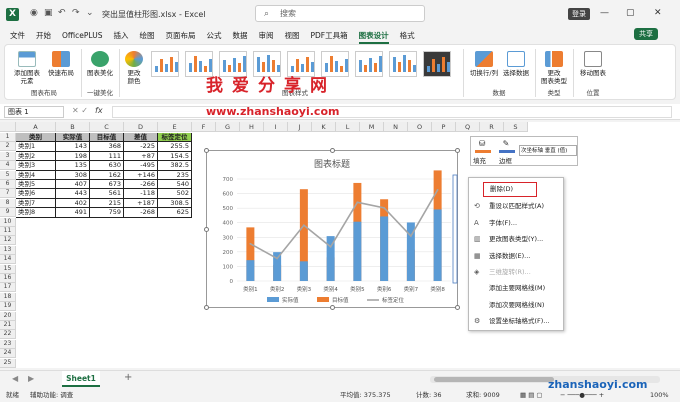 Image resolution: width=680 pixels, height=402 pixels. I want to click on column-header: O, so click(420, 127).